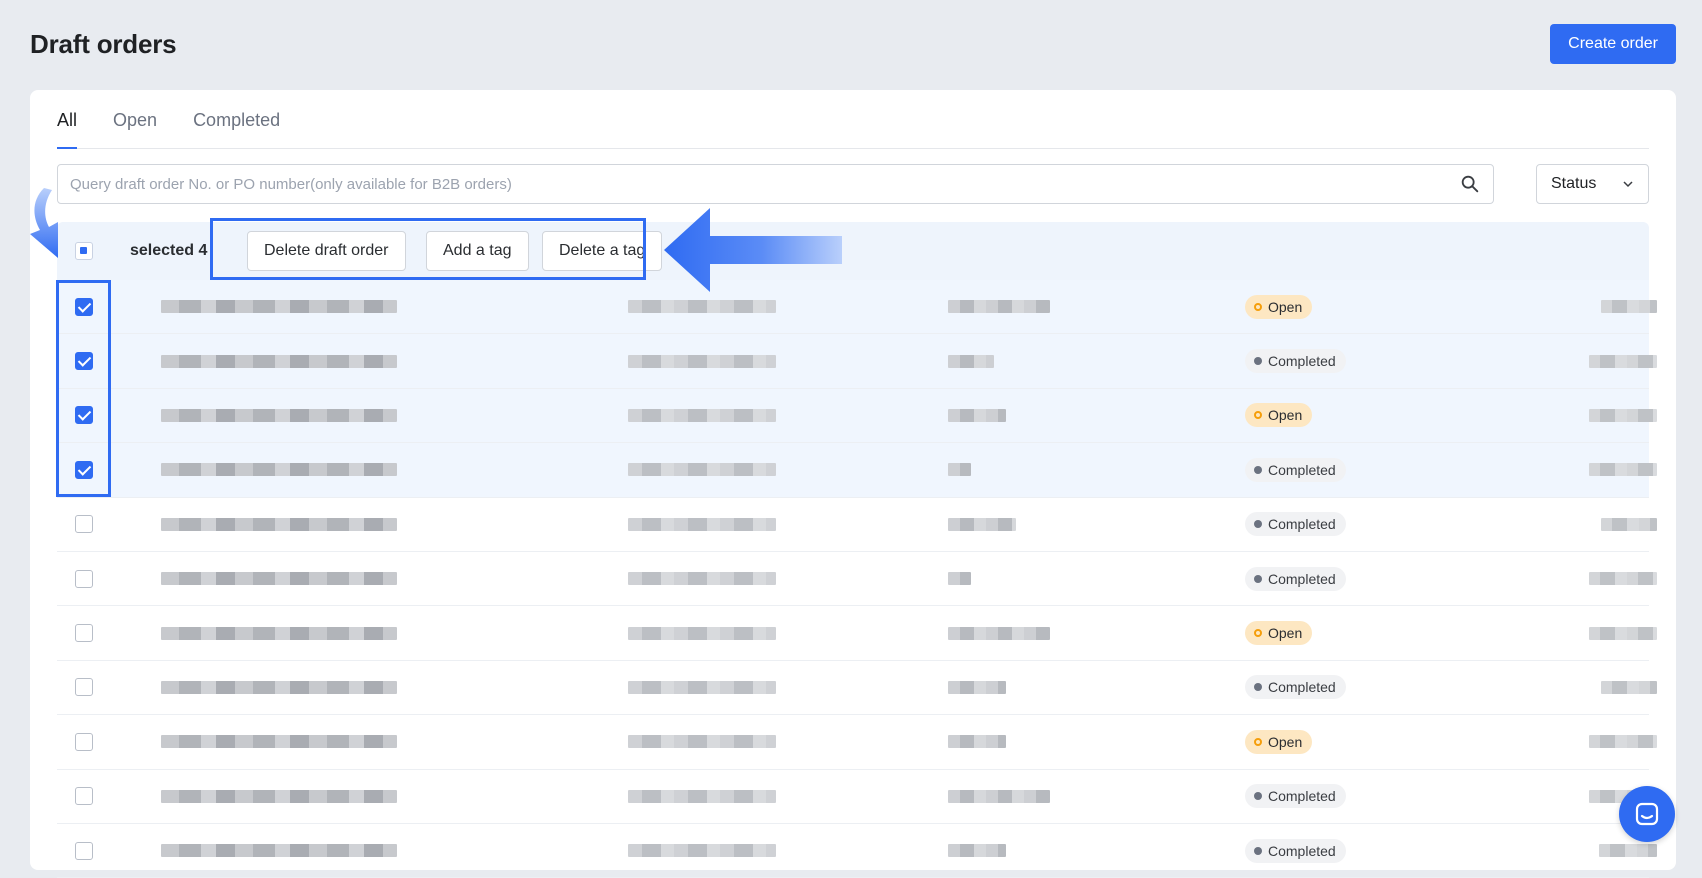 This screenshot has height=878, width=1702. I want to click on delete-draft-order-button: Delete draft order, so click(326, 251).